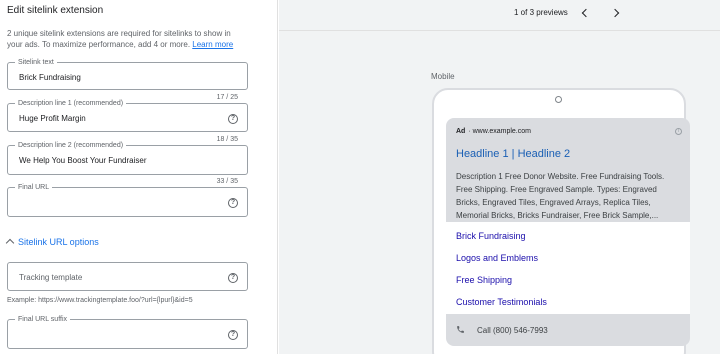  What do you see at coordinates (34, 187) in the screenshot?
I see `final-url-label: Final URL` at bounding box center [34, 187].